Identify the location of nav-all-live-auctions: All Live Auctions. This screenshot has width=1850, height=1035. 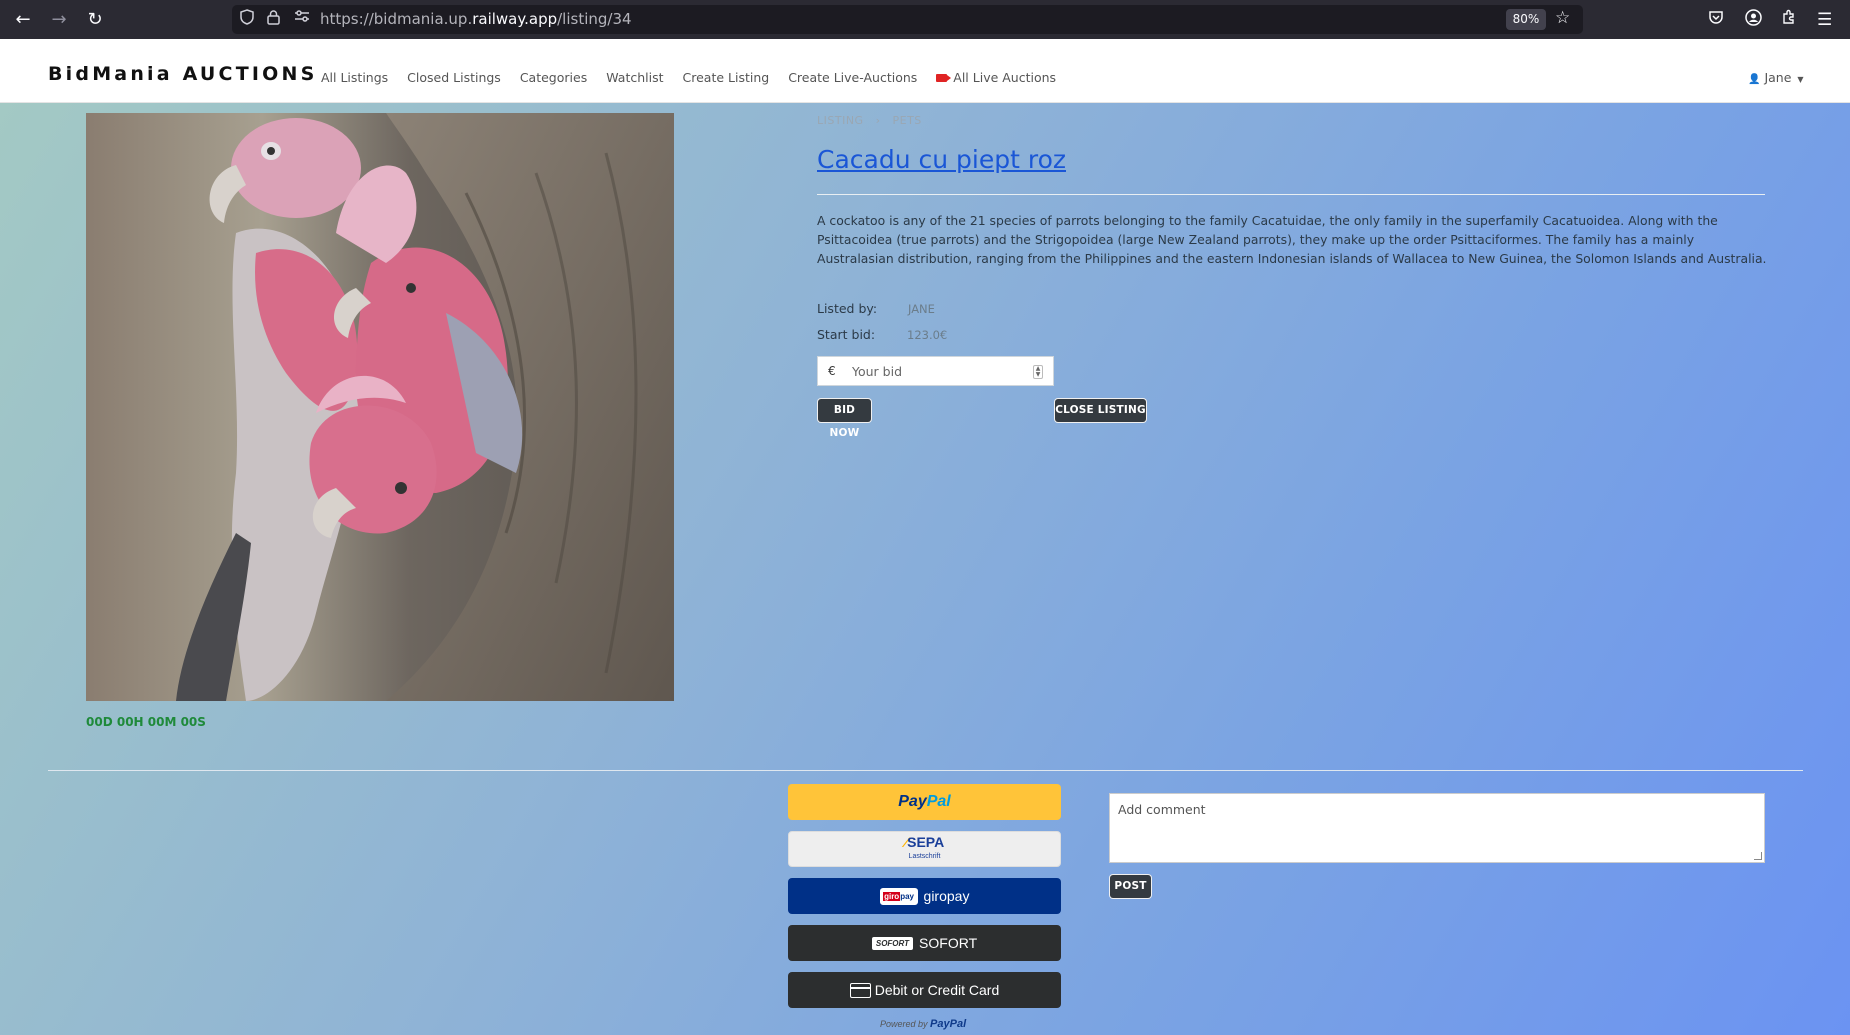
(996, 77).